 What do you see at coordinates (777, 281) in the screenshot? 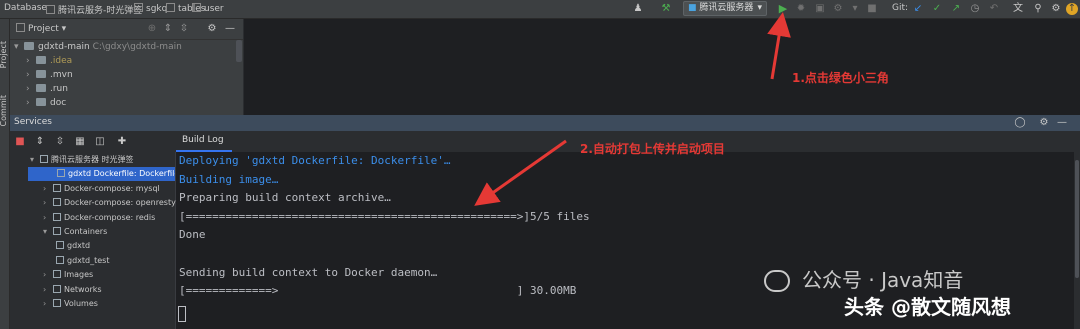
I see `wechat-logo-icon` at bounding box center [777, 281].